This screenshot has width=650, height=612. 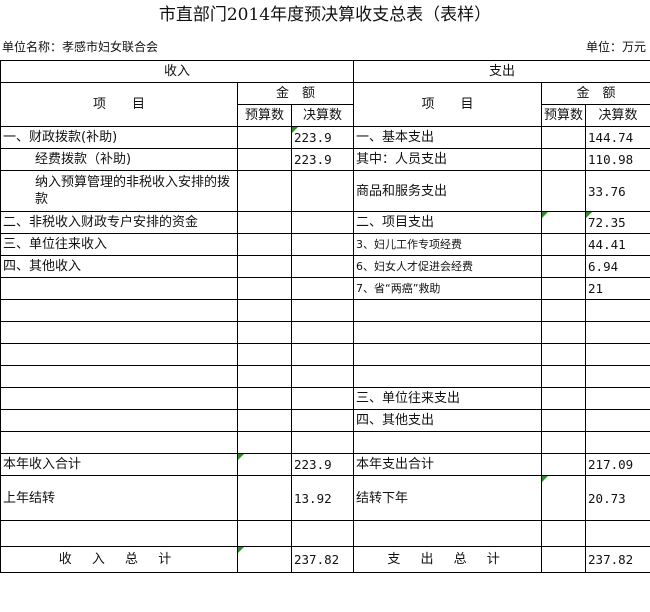 I want to click on table-cell: 上年结转, so click(x=119, y=498).